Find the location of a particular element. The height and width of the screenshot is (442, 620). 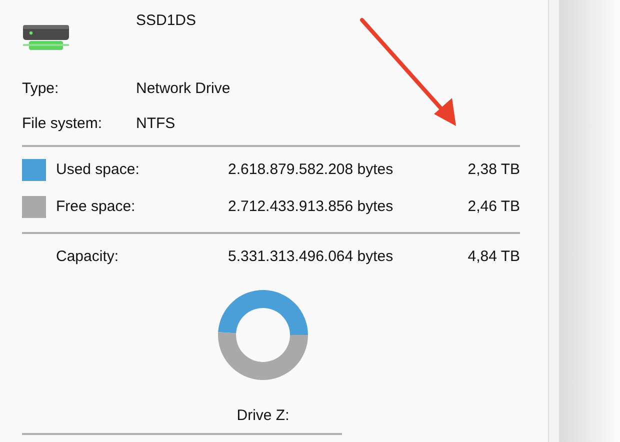

space-label: Used space: is located at coordinates (98, 170).